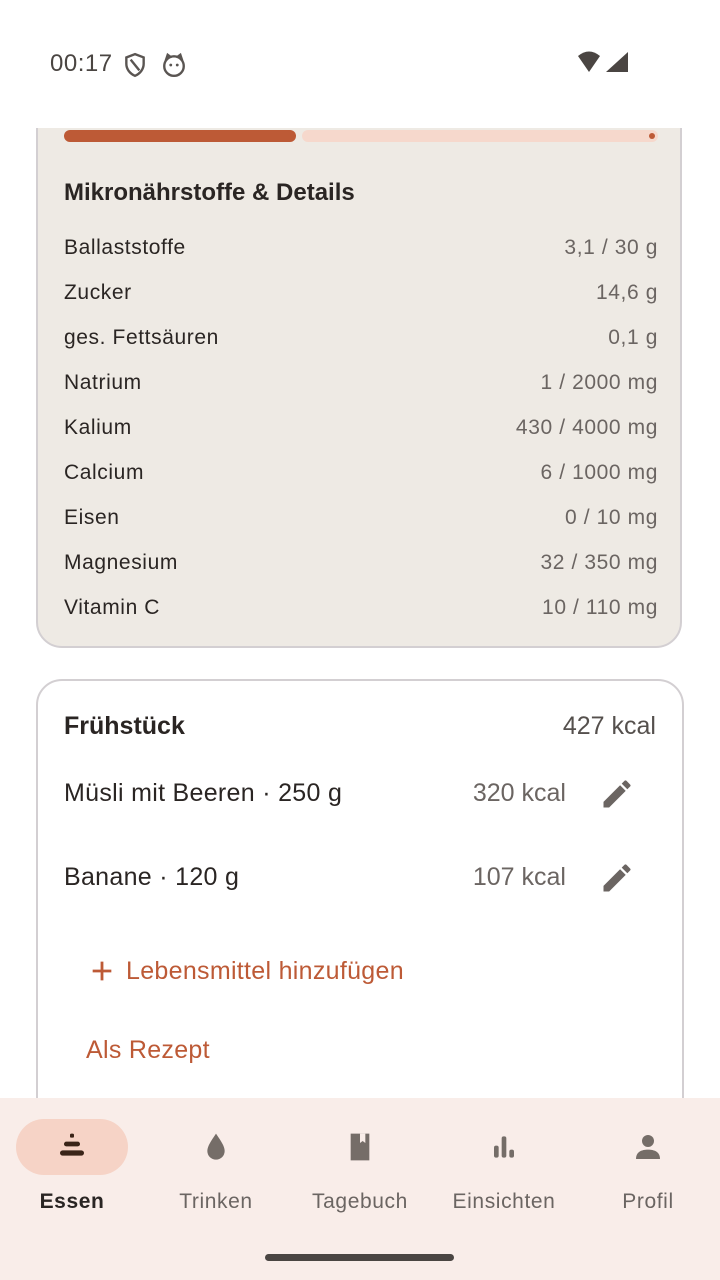 The width and height of the screenshot is (720, 1280). What do you see at coordinates (125, 247) in the screenshot?
I see `micro-label: Ballaststoffe` at bounding box center [125, 247].